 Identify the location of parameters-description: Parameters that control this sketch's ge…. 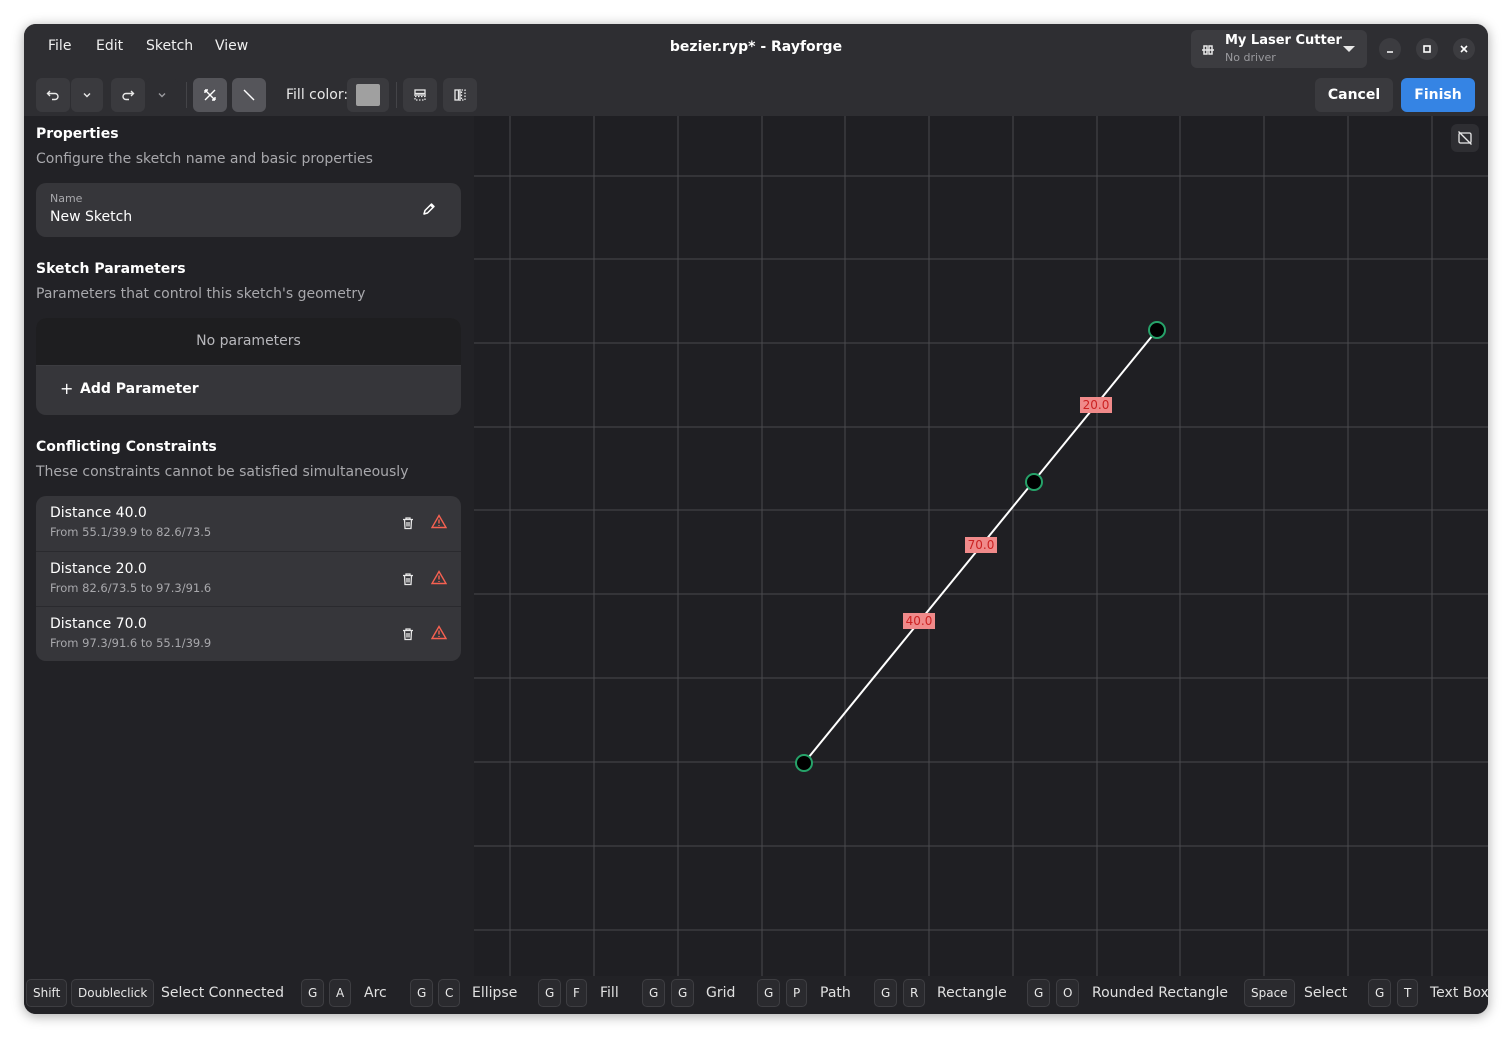
(201, 294).